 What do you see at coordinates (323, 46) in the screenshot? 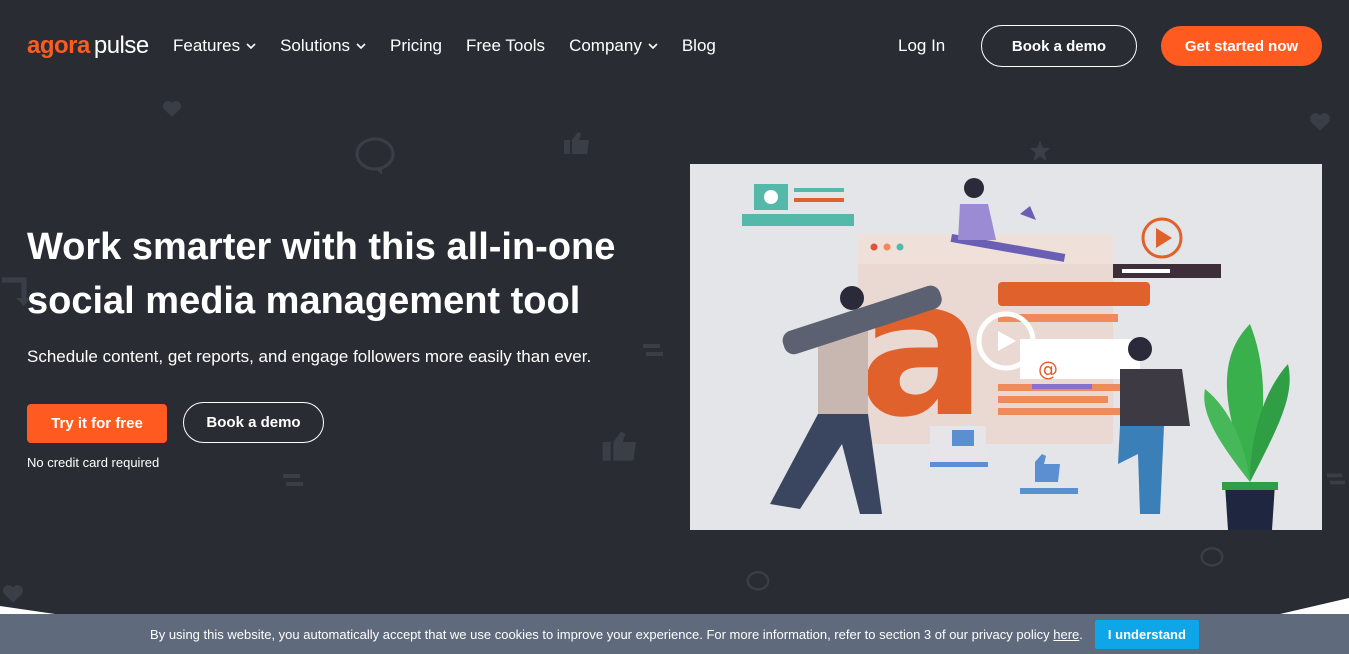
I see `nav-solutions: Solutions` at bounding box center [323, 46].